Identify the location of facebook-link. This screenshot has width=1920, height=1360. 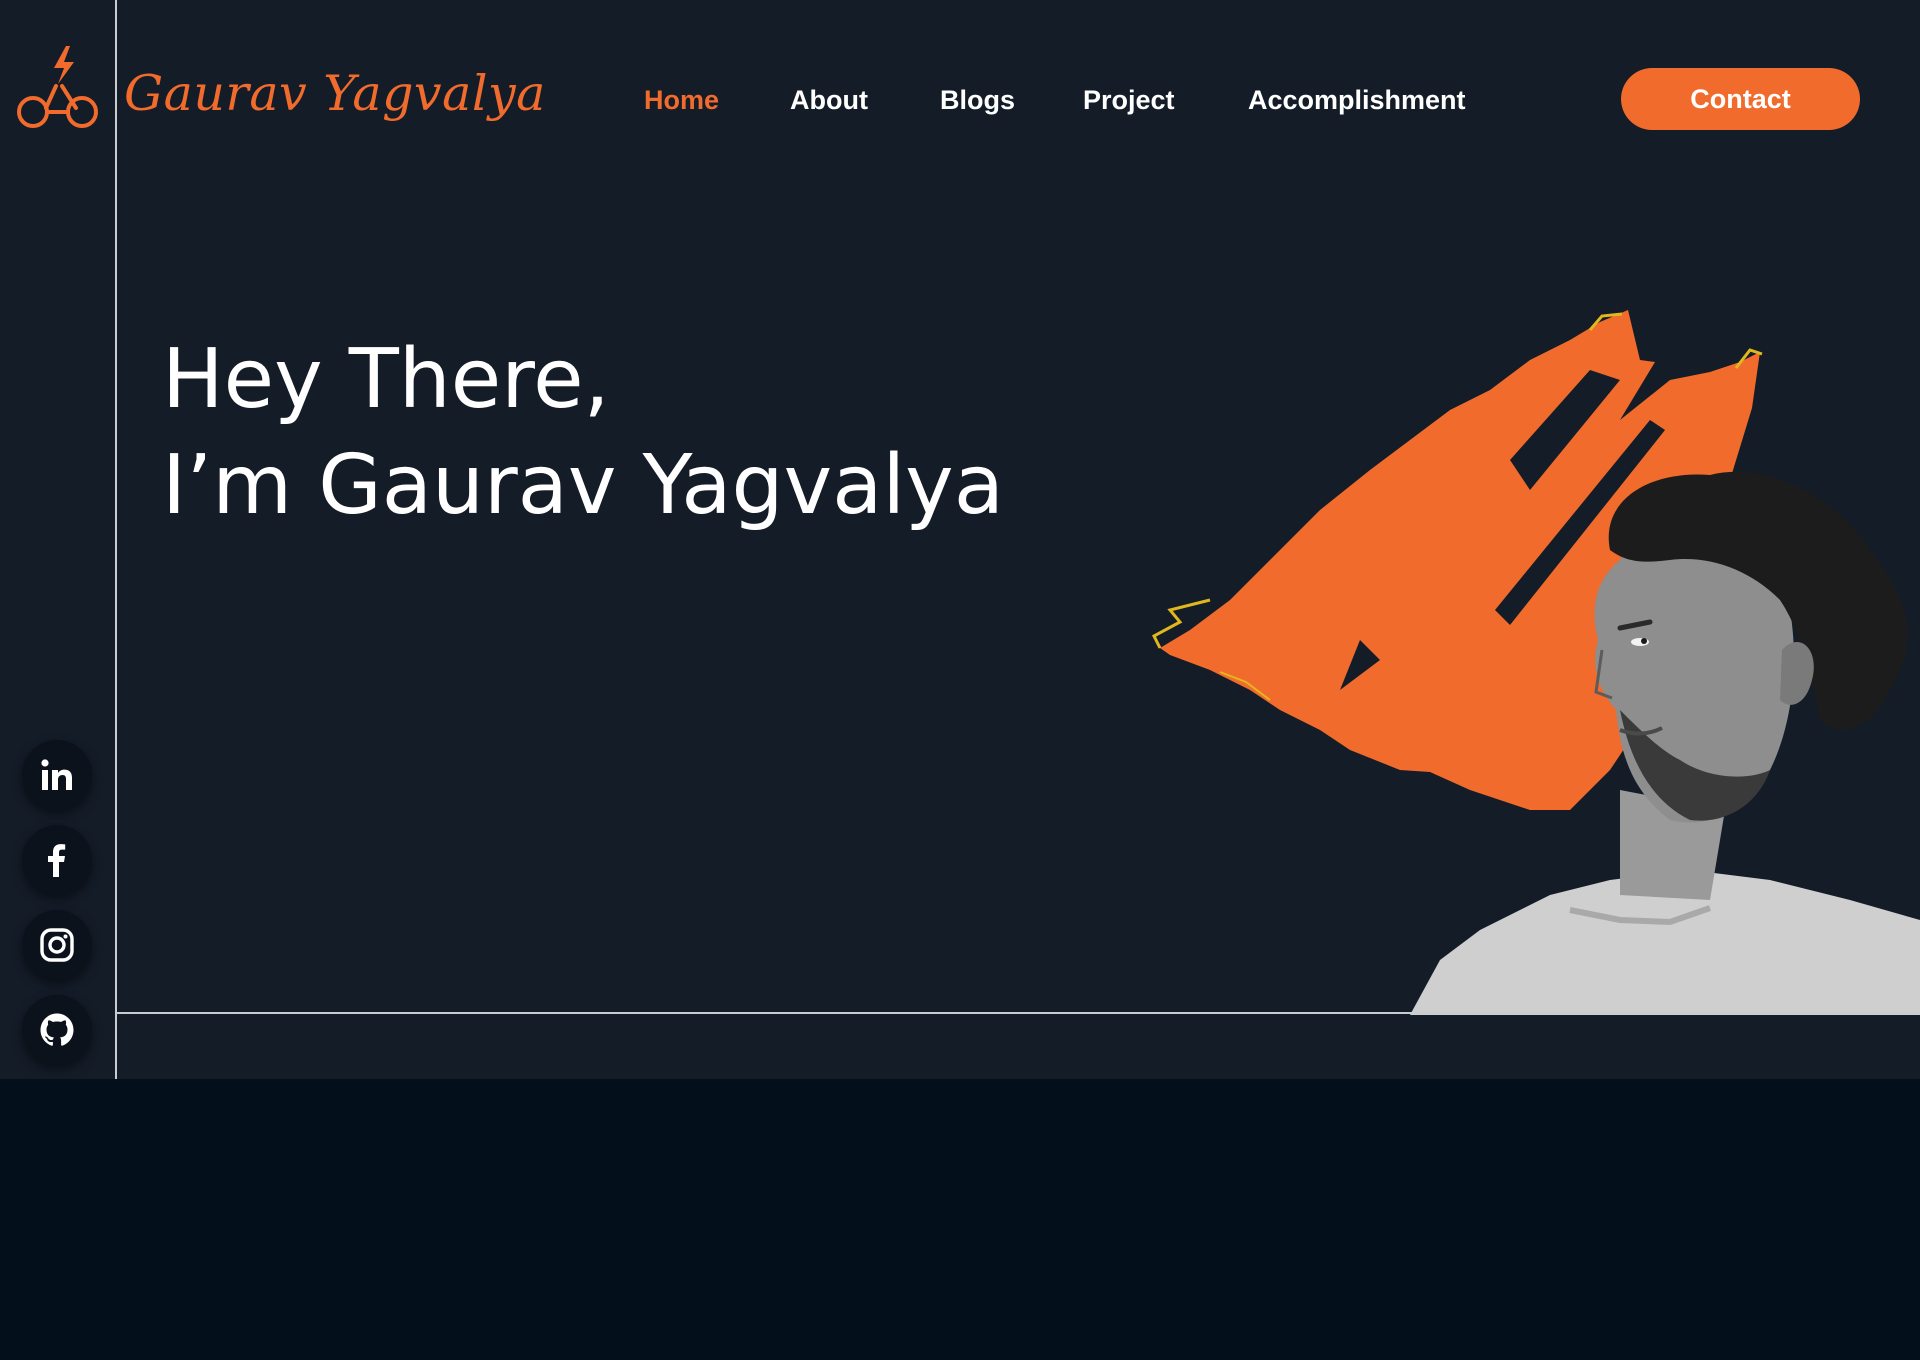
(57, 860).